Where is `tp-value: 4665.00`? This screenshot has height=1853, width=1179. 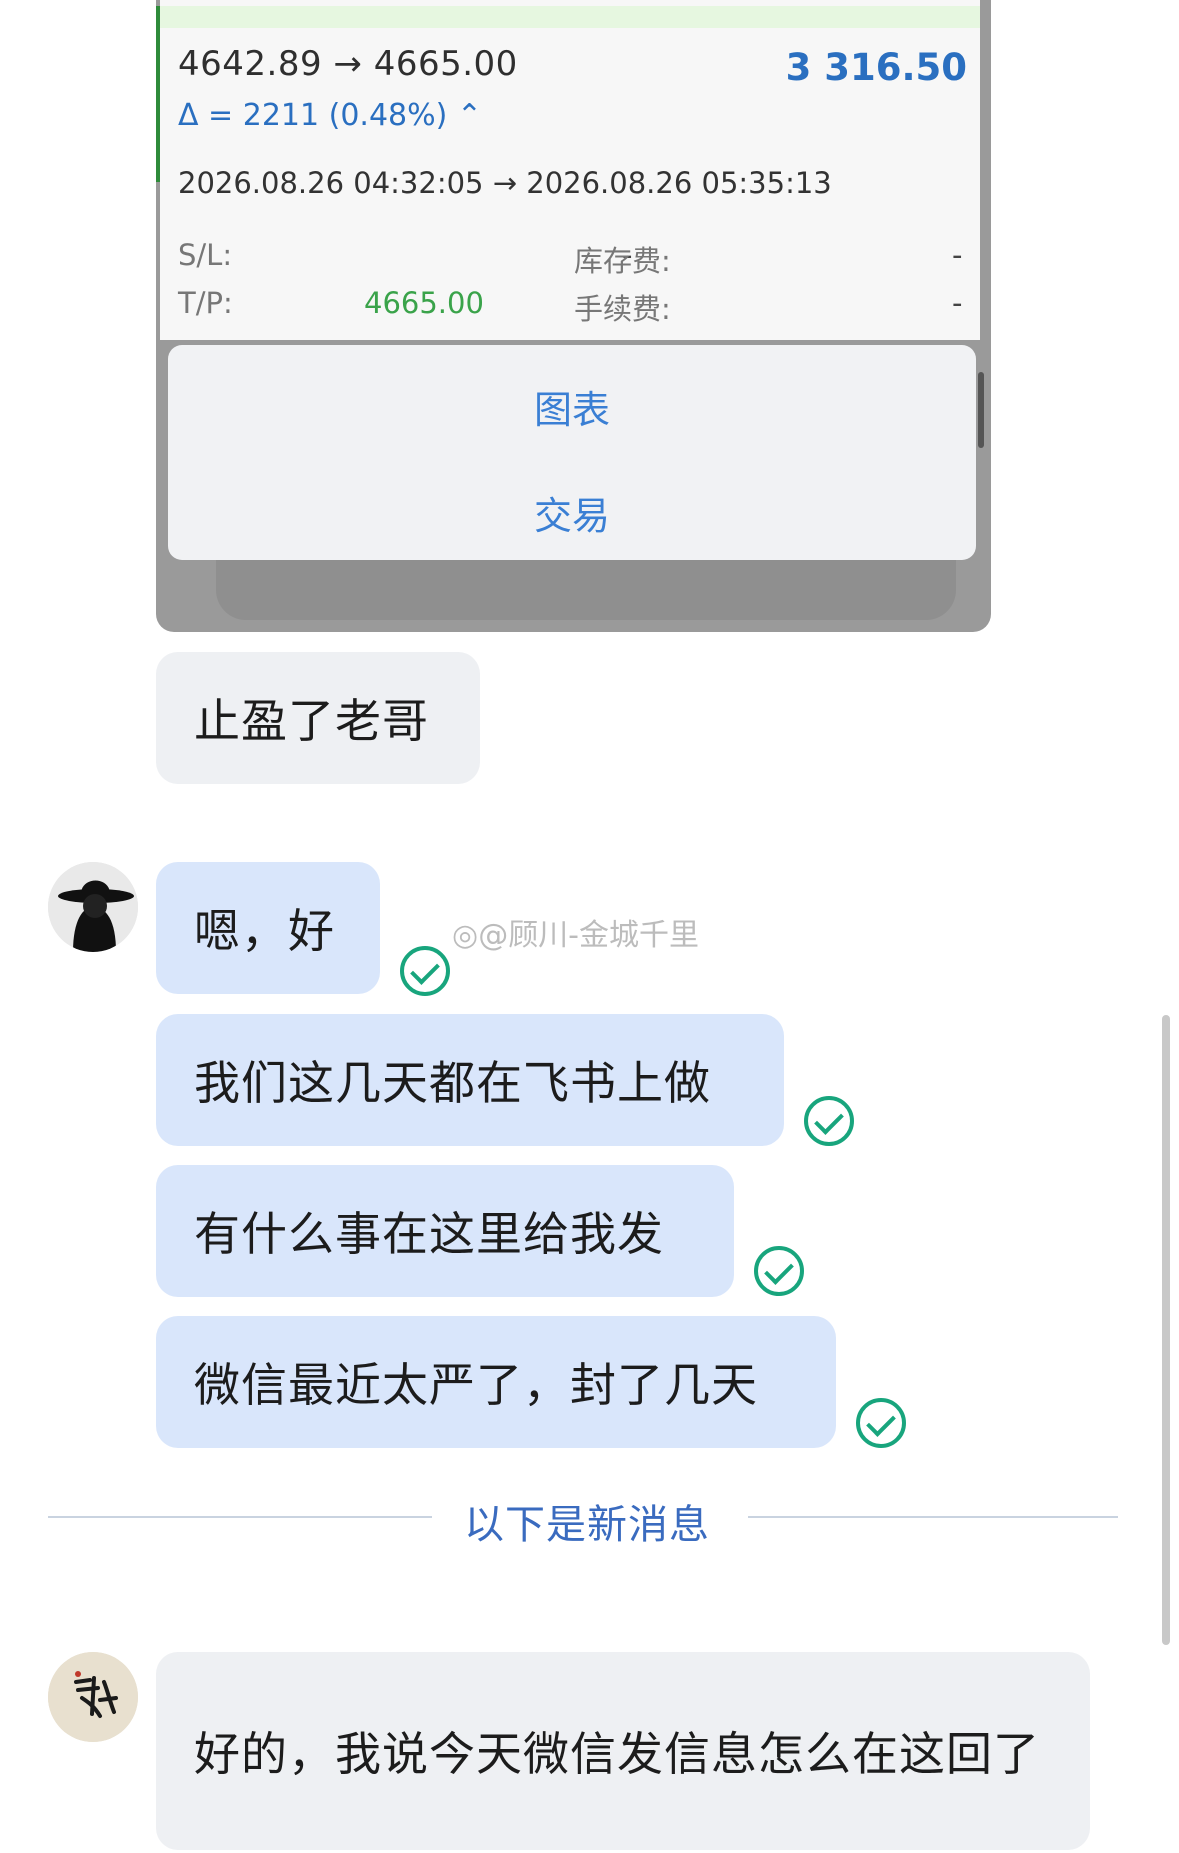 tp-value: 4665.00 is located at coordinates (424, 303).